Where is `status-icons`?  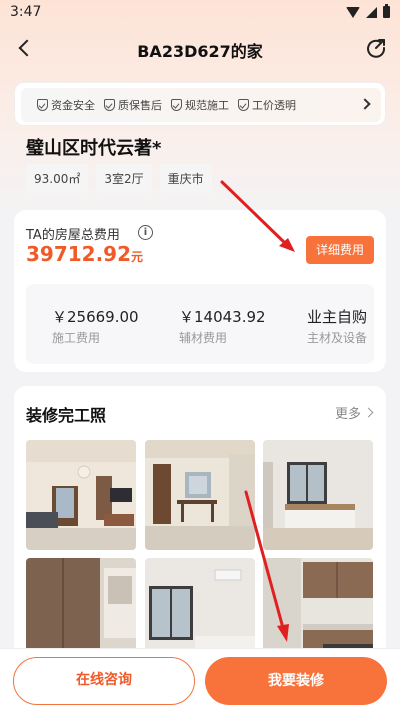 status-icons is located at coordinates (368, 11).